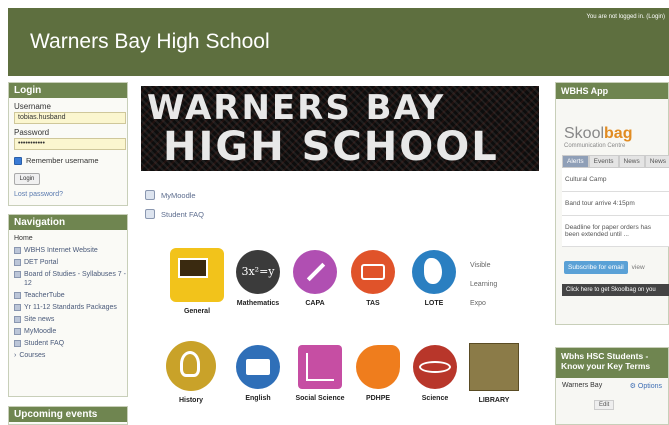  Describe the element at coordinates (15, 355) in the screenshot. I see `chevron-right-icon: ›` at that location.